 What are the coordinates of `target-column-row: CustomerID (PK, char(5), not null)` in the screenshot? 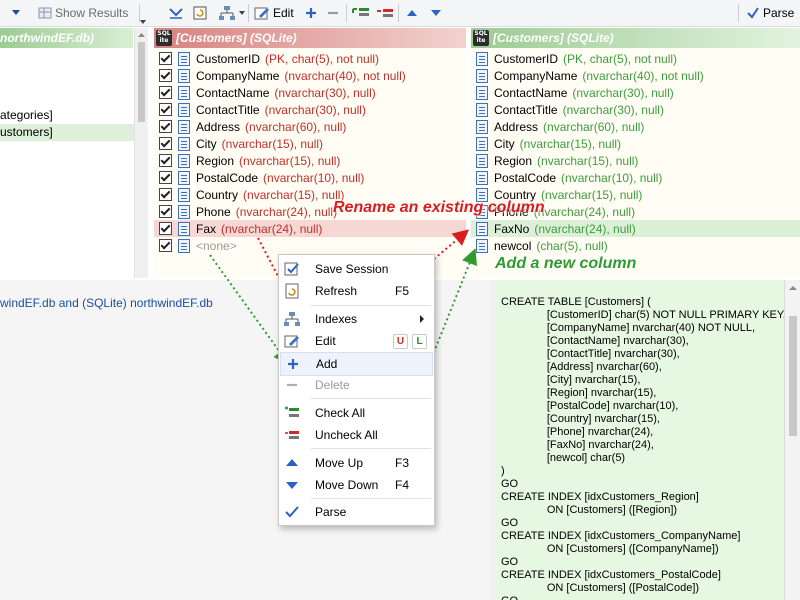 It's located at (635, 58).